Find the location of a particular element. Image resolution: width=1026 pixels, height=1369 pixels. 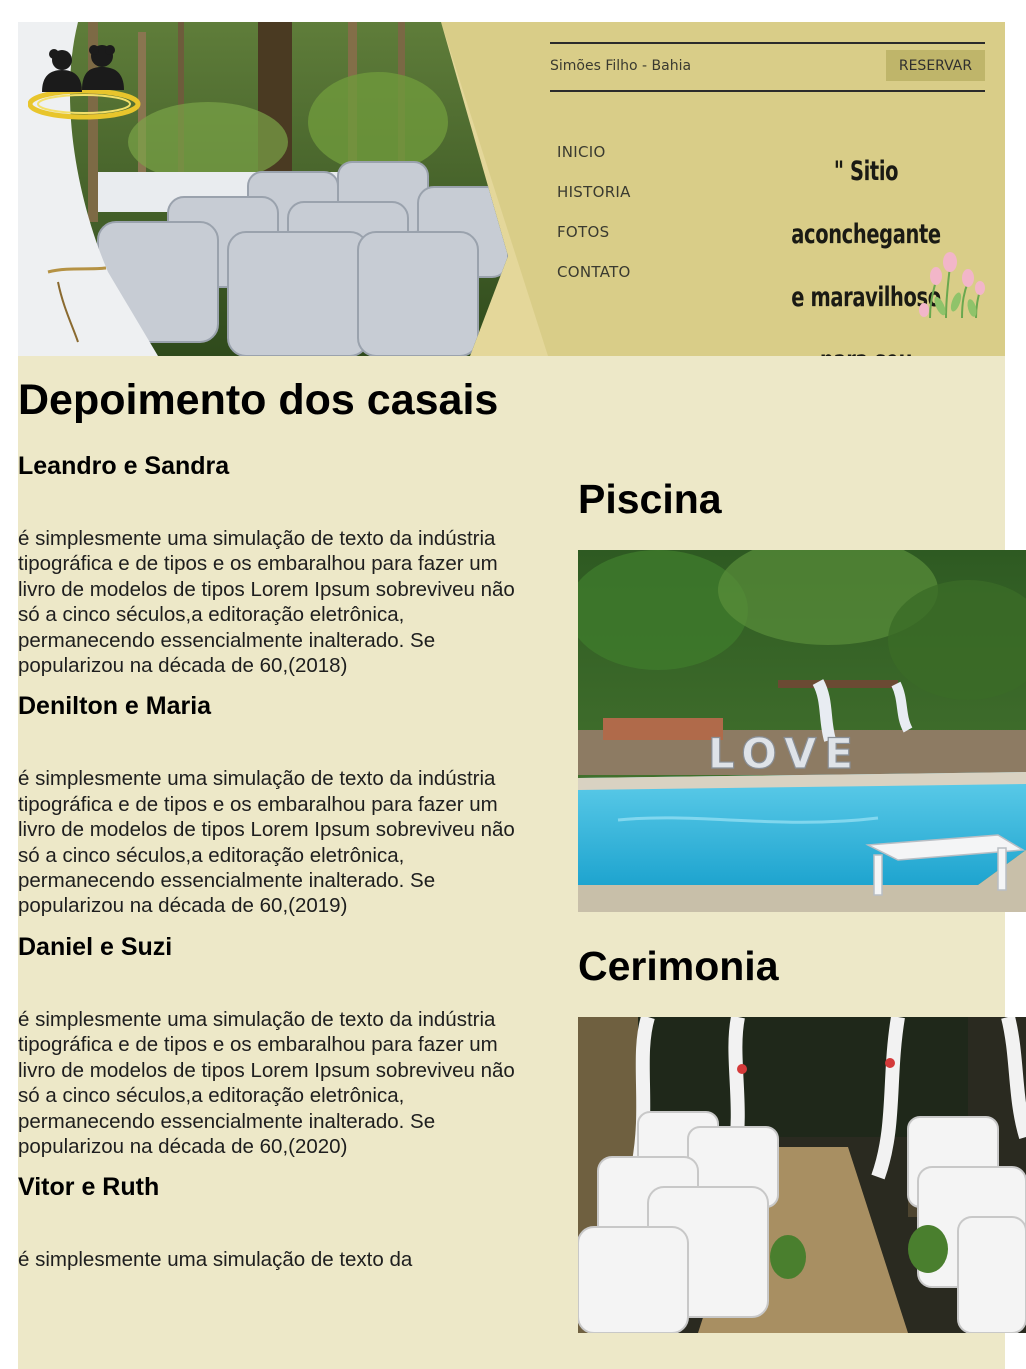

nav-item-fotos: FOTOS is located at coordinates (594, 242).